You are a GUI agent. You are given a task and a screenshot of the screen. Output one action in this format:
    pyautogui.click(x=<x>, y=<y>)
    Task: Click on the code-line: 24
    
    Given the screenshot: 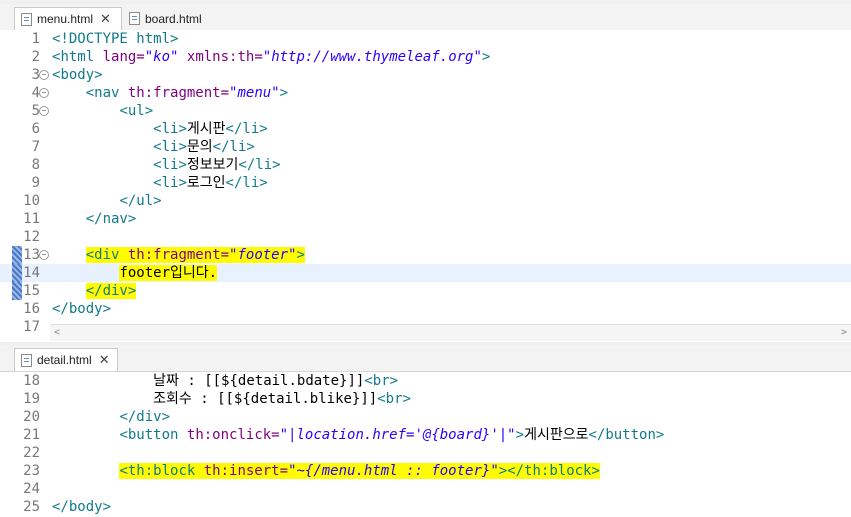 What is the action you would take?
    pyautogui.click(x=425, y=489)
    